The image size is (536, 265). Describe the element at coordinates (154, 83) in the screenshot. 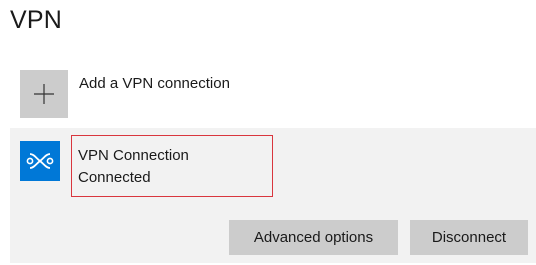

I see `add-vpn-connection-label: Add a VPN connection` at that location.